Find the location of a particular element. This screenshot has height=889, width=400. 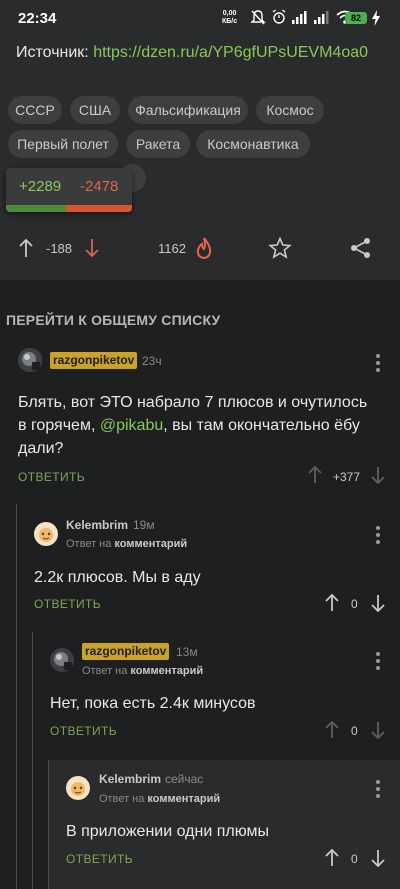

mute-icon is located at coordinates (258, 17).